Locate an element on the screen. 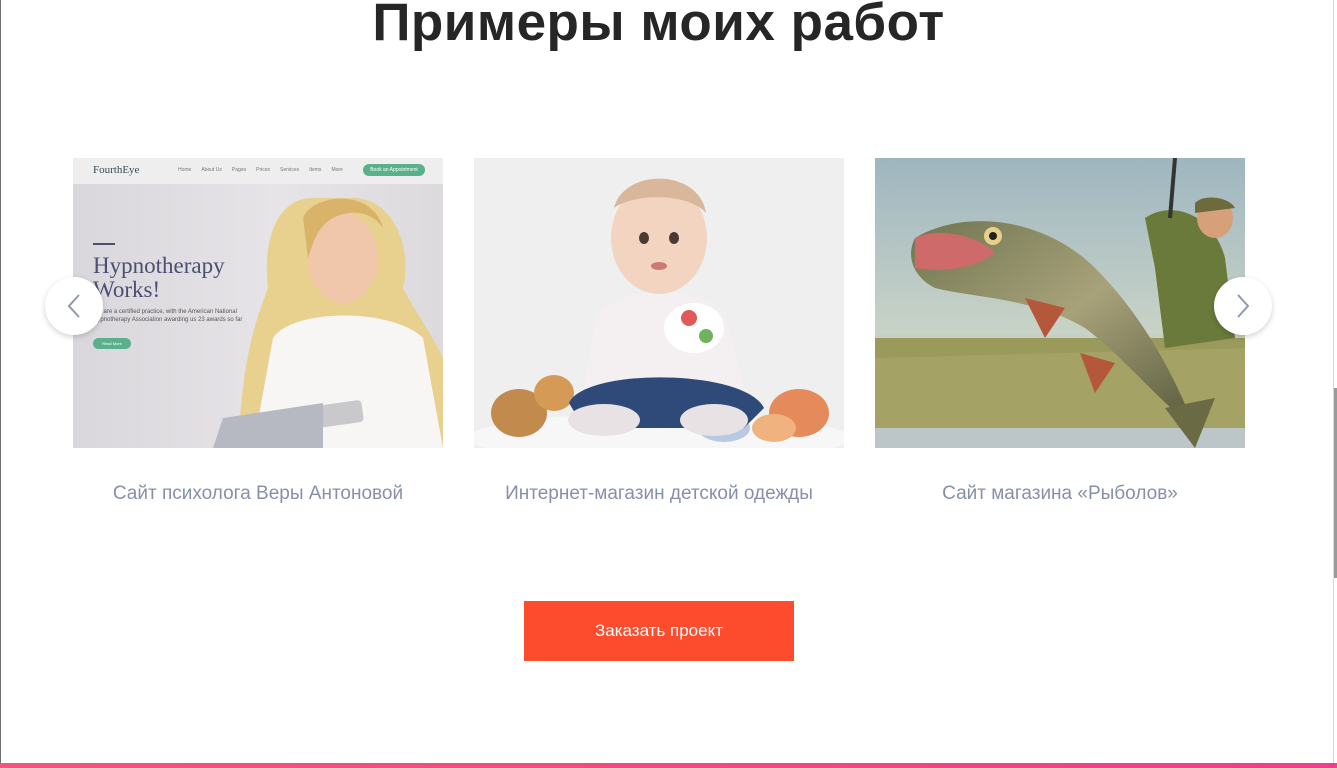 This screenshot has width=1337, height=768. portfolio-card-kids-shop: Интернет-магазин детской одежды is located at coordinates (659, 331).